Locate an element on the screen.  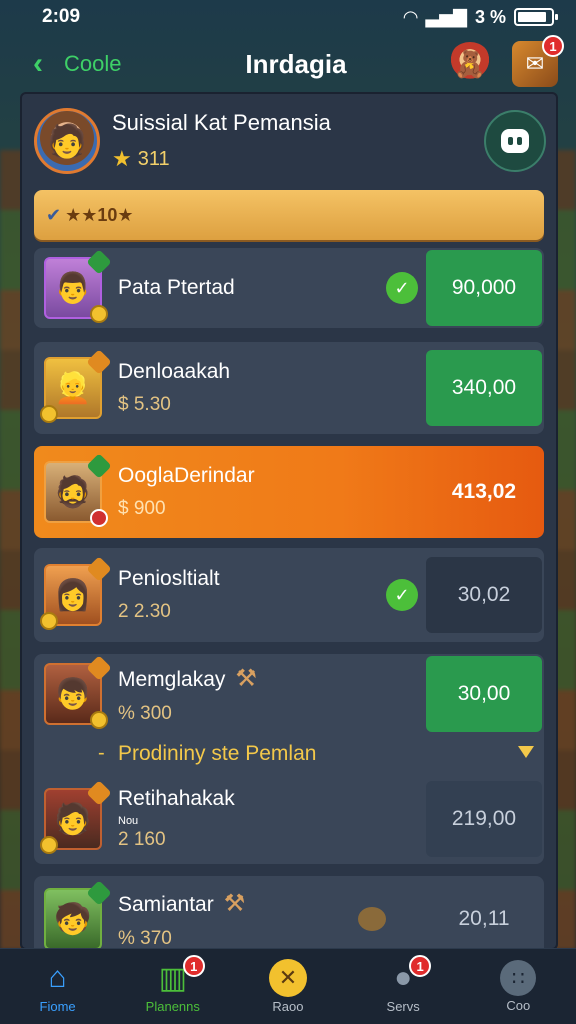
gold-rank-label: ★★10★ is located at coordinates (99, 214).